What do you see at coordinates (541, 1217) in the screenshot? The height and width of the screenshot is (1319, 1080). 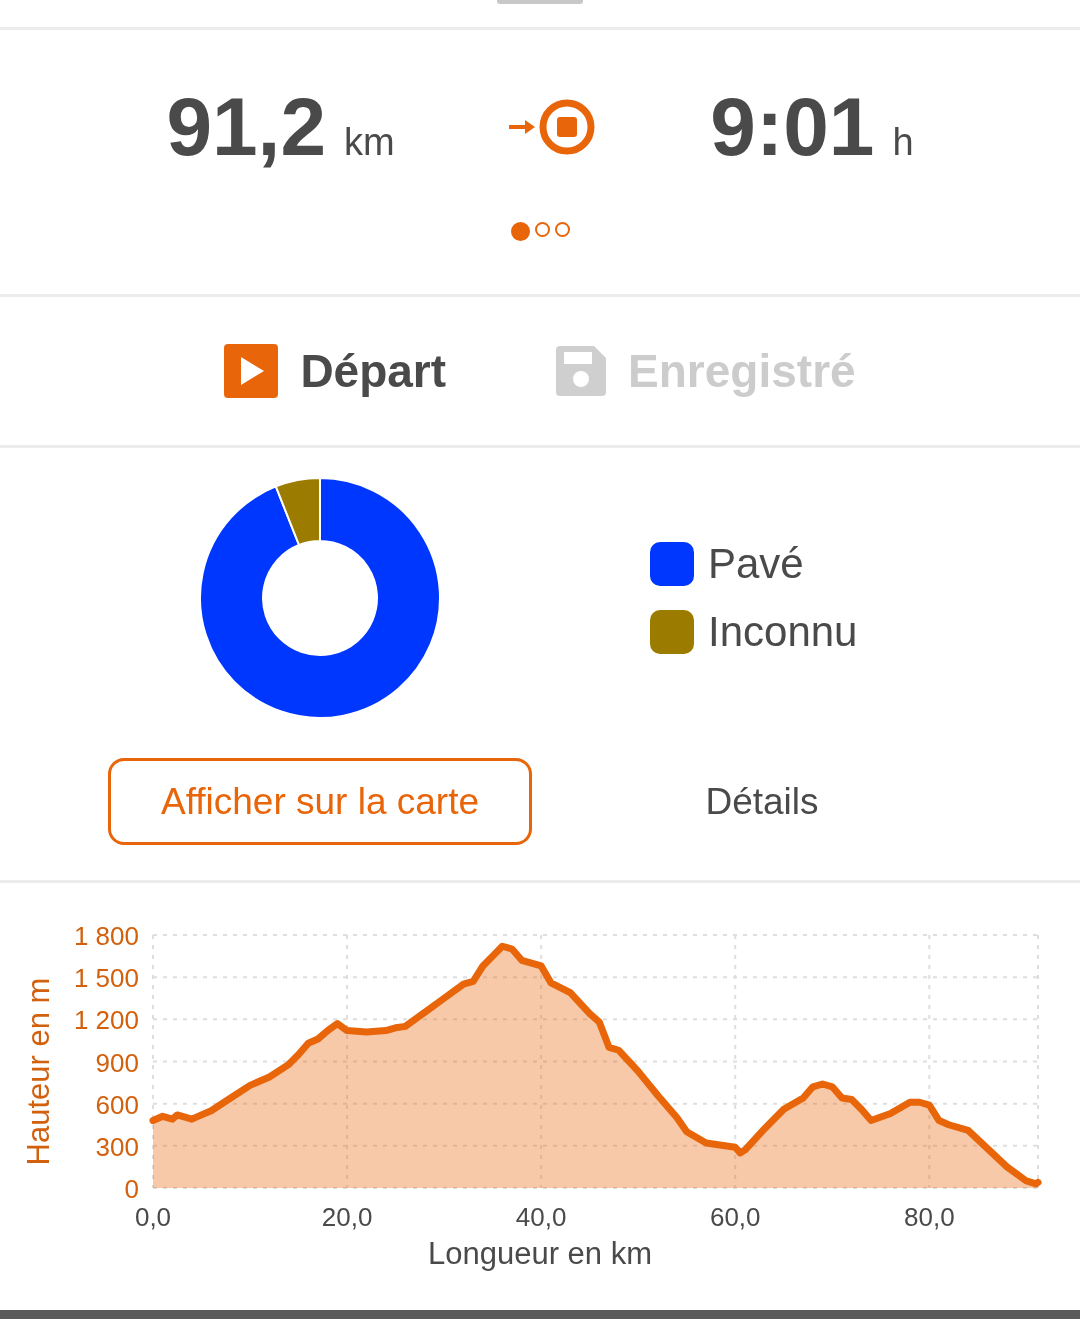 I see `x-tick-label: 40,0` at bounding box center [541, 1217].